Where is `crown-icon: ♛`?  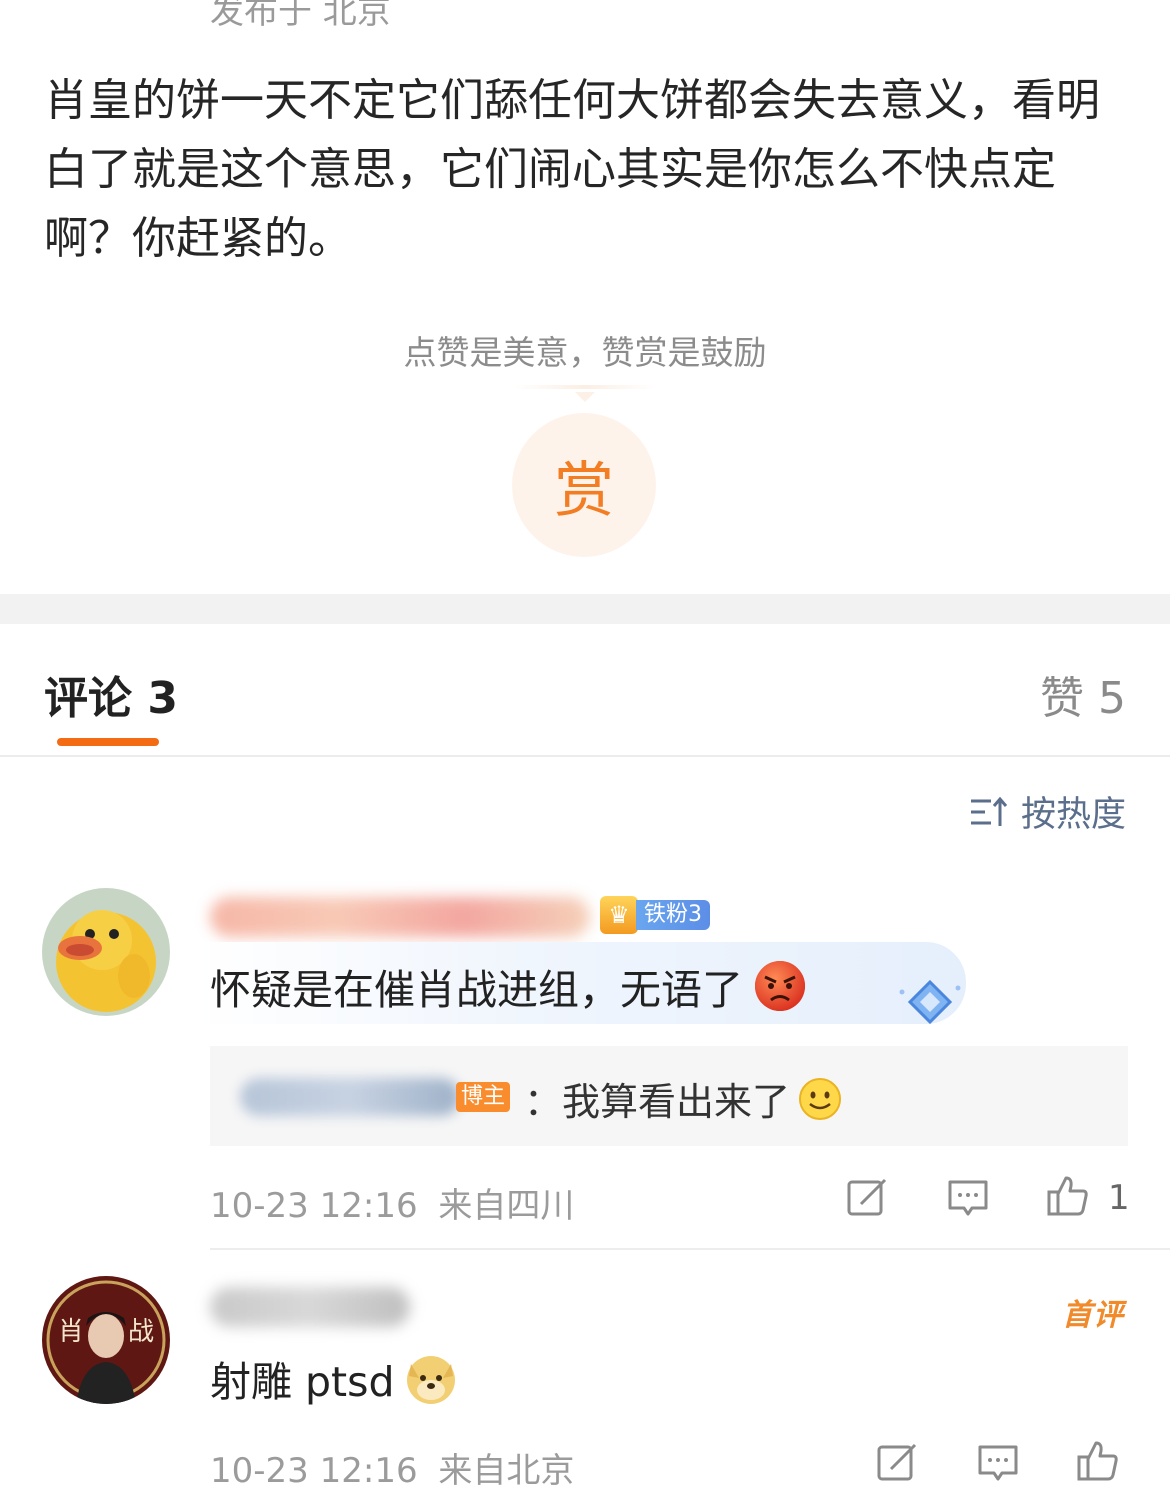
crown-icon: ♛ is located at coordinates (619, 915).